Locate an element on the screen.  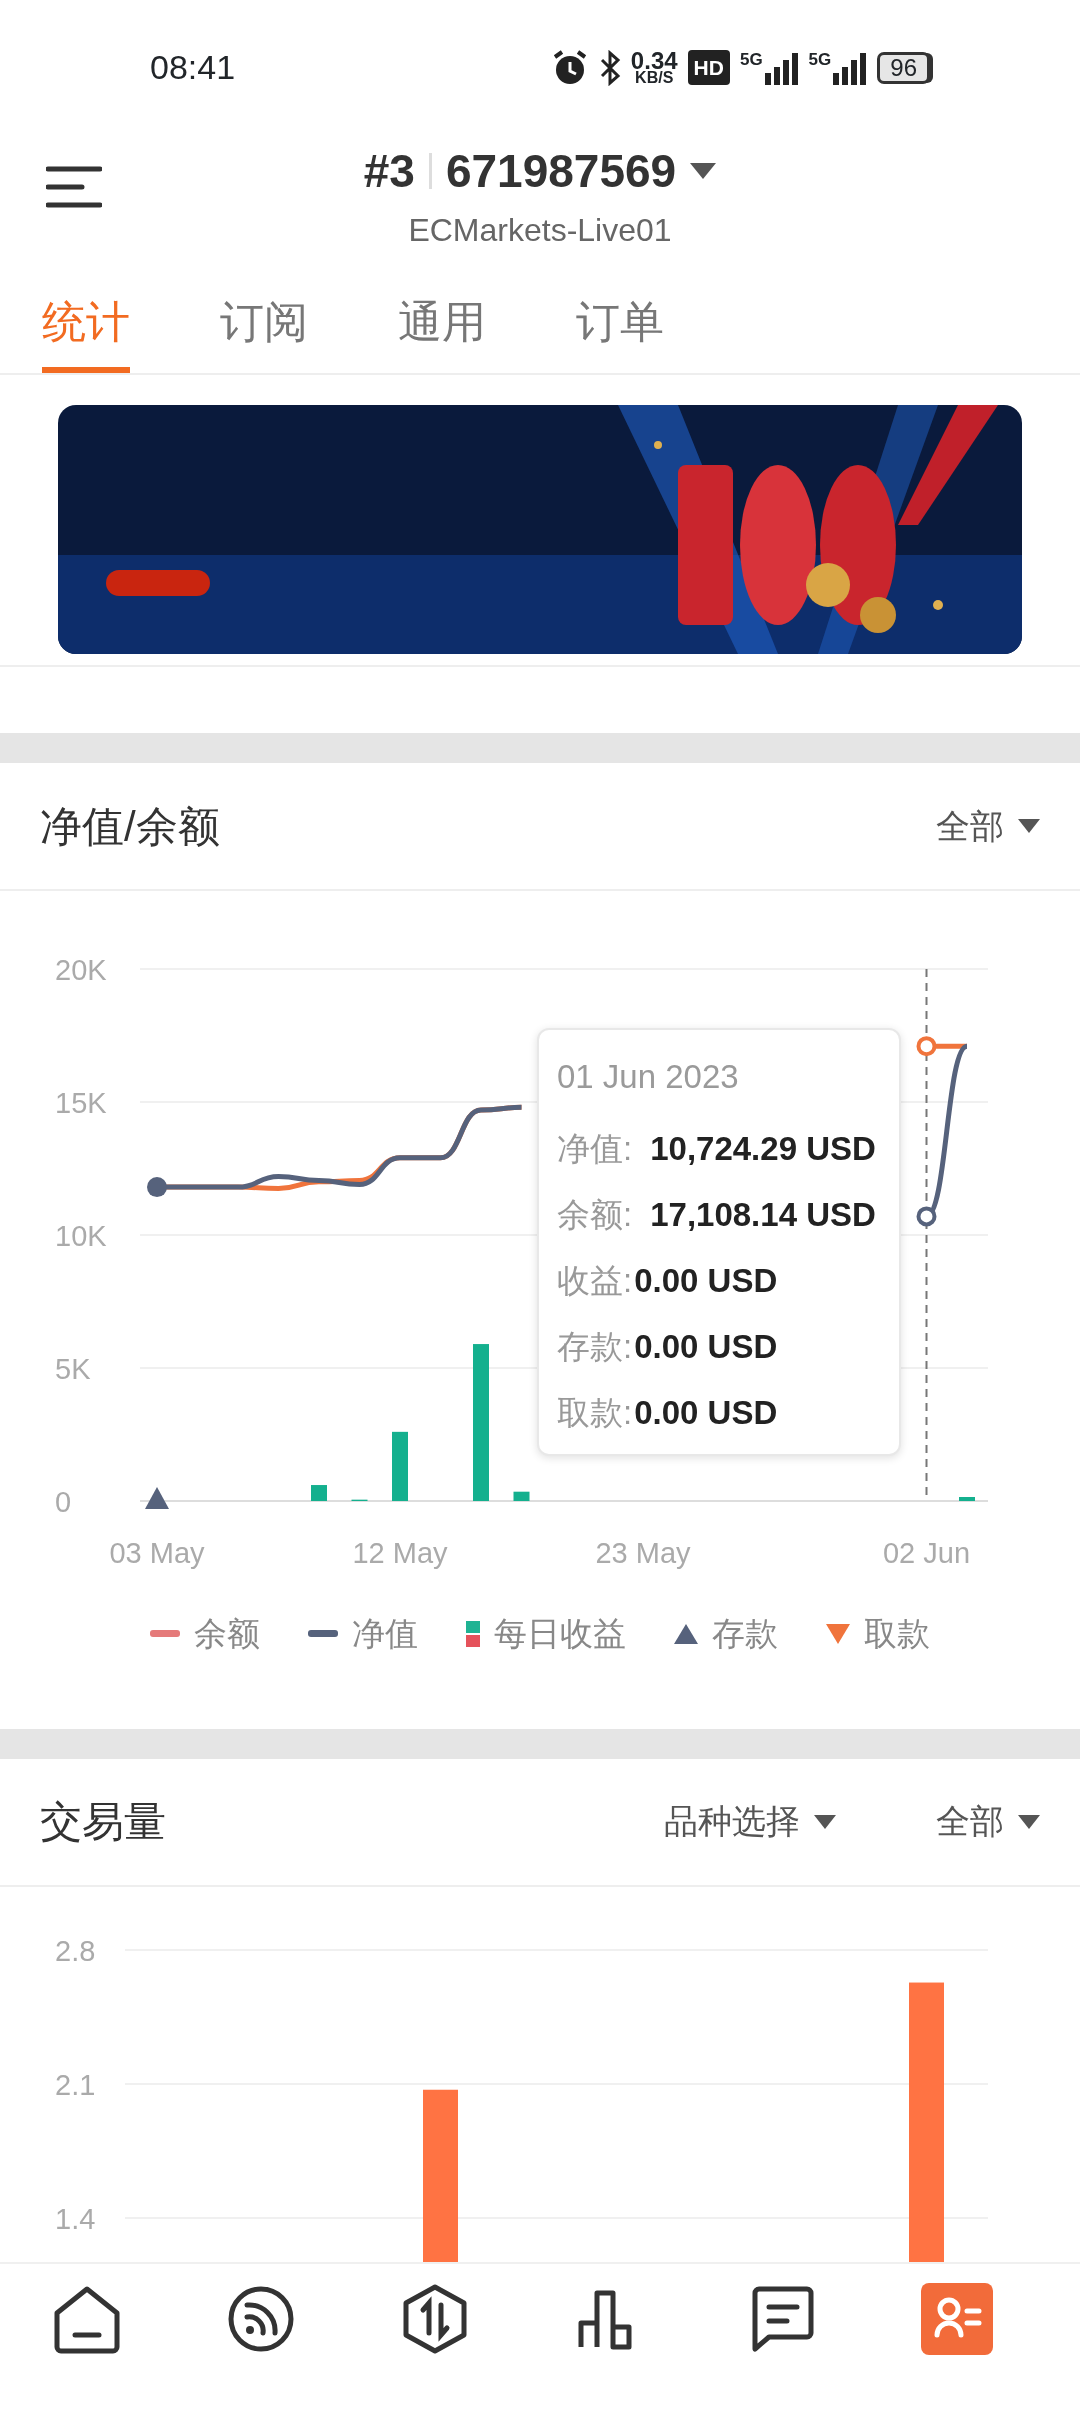
speed-unit: KB/S is located at coordinates (654, 78).